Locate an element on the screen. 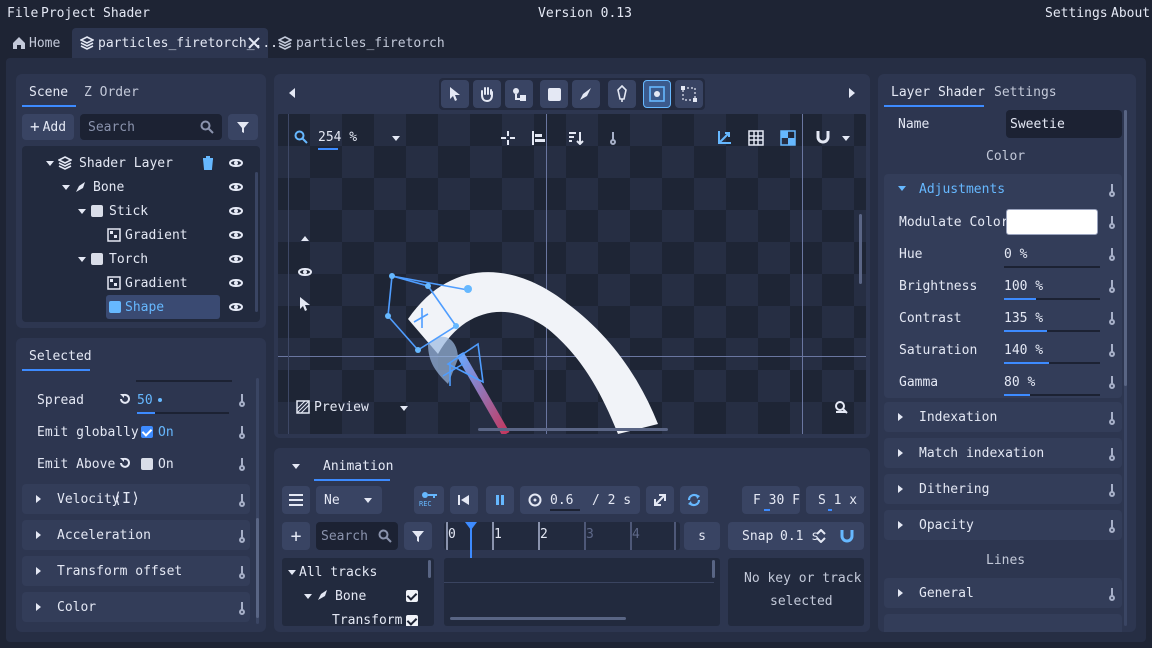 The image size is (1152, 648). track-bone-checkbox is located at coordinates (412, 596).